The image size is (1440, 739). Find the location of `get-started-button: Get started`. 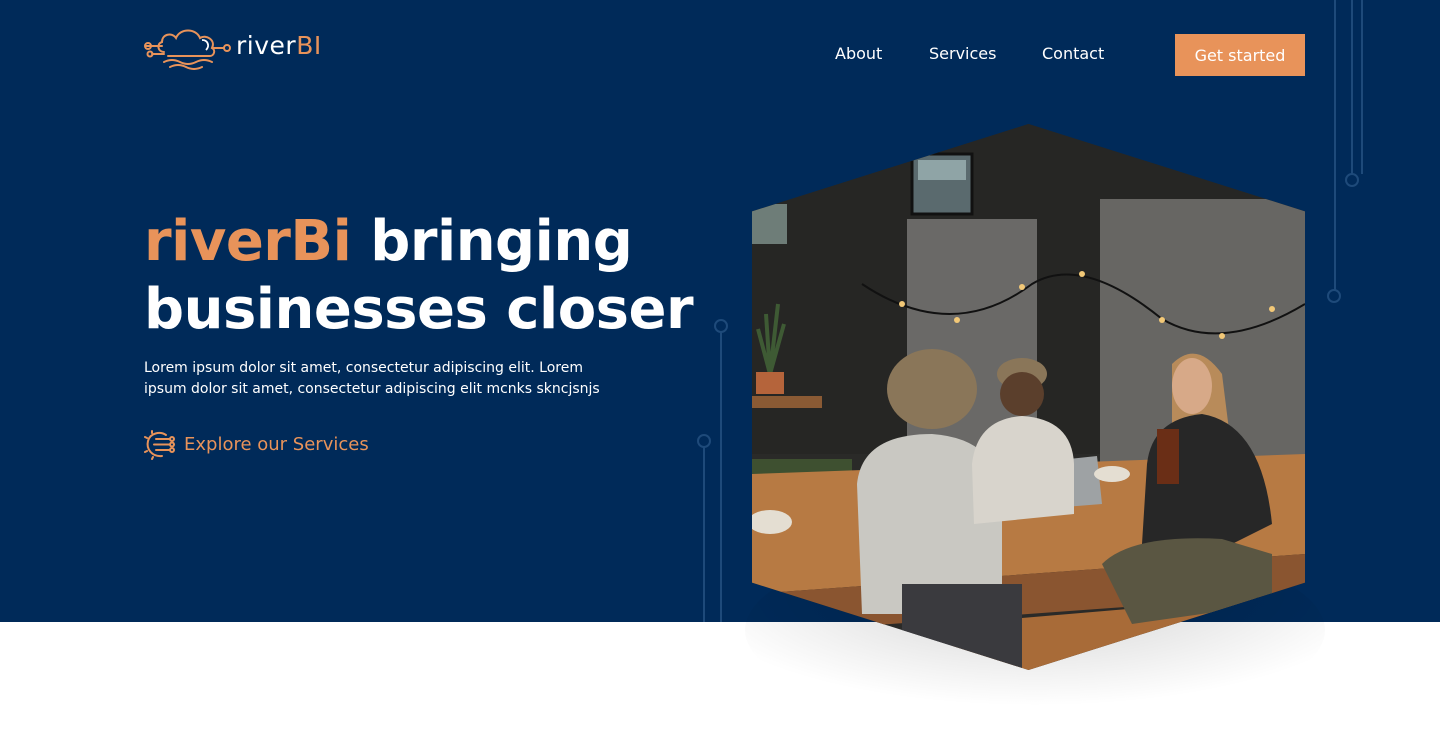

get-started-button: Get started is located at coordinates (1240, 55).